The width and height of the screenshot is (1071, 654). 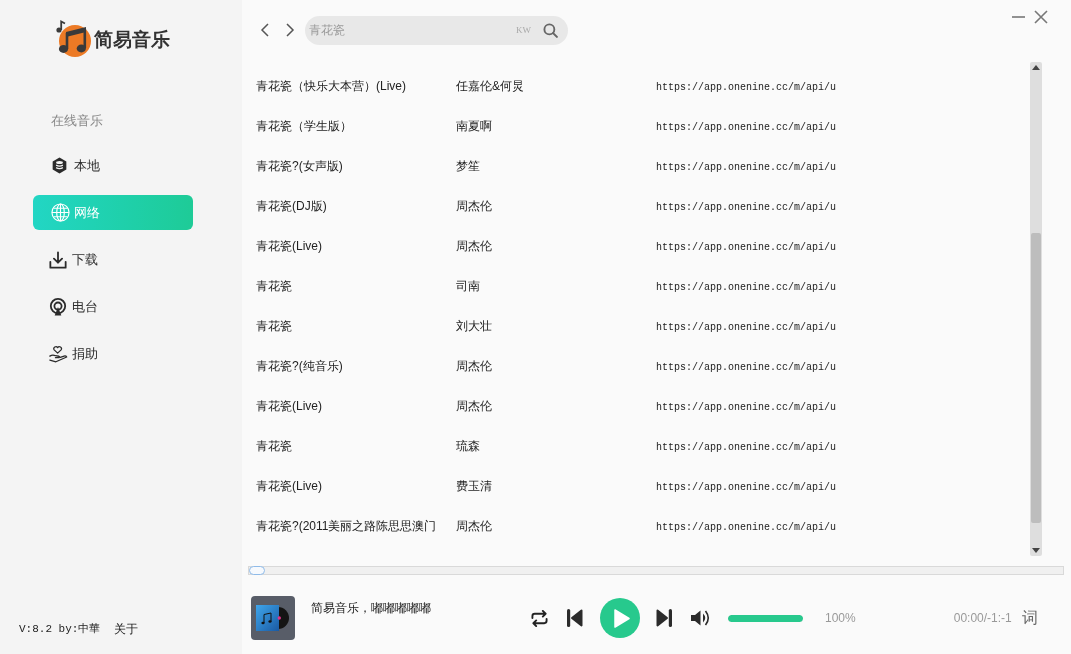 What do you see at coordinates (113, 165) in the screenshot?
I see `sidebar-item: 本地` at bounding box center [113, 165].